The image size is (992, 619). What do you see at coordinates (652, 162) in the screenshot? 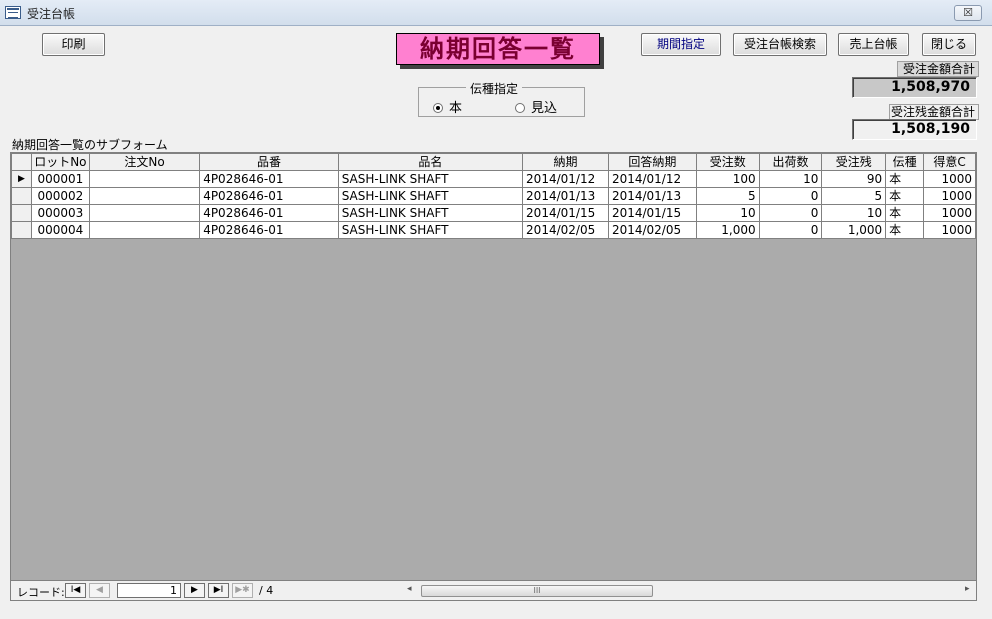
I see `column-header: 回答納期` at bounding box center [652, 162].